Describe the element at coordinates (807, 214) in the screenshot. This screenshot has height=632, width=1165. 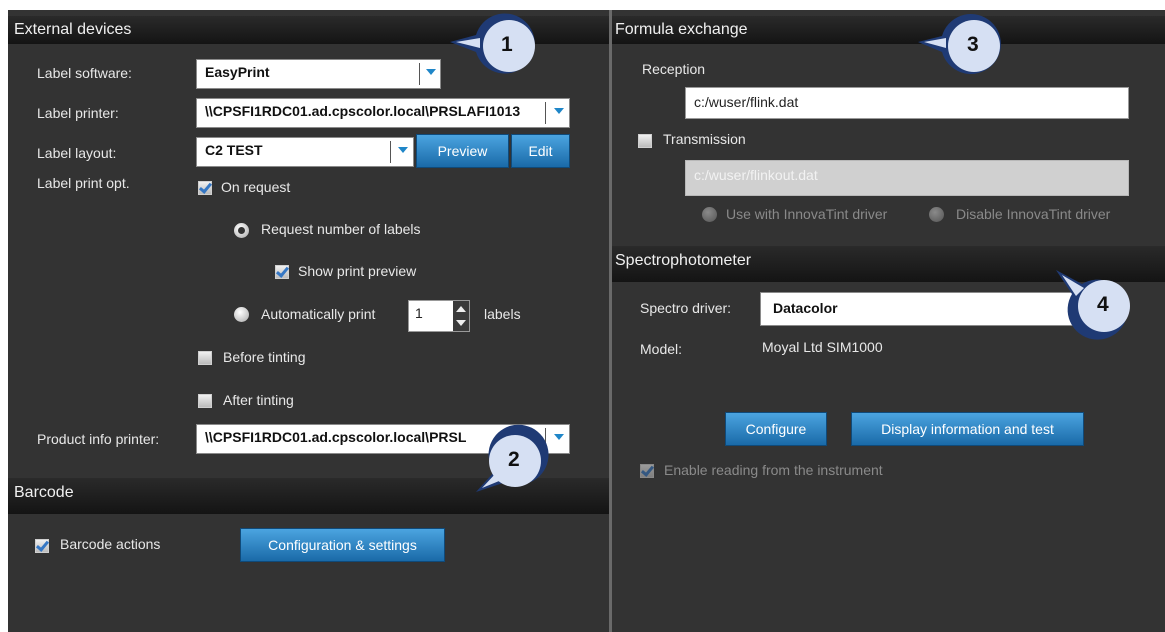
I see `use-innovatint-label: Use with InnovaTint driver` at that location.